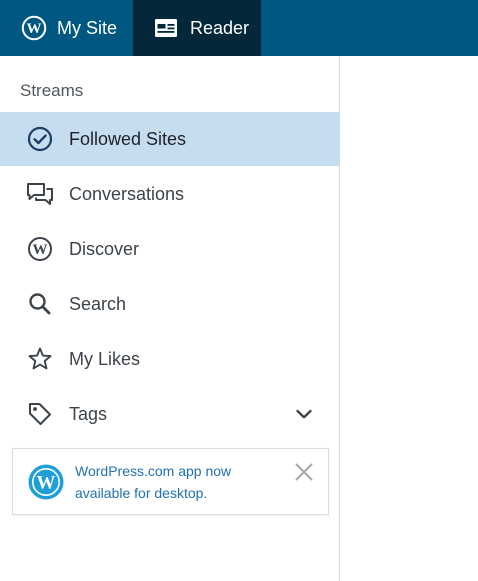  I want to click on sidebar-item-discover: W Discover, so click(170, 249).